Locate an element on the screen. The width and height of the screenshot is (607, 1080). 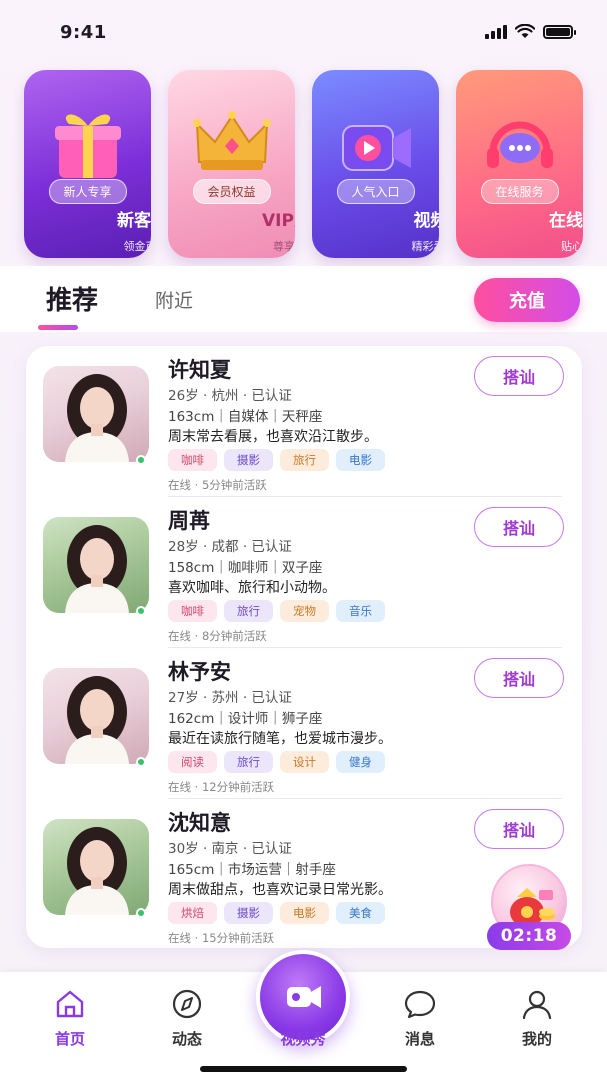
bottom-nav: 首页 动态 视频秀 消息 我的 is located at coordinates (303, 1015).